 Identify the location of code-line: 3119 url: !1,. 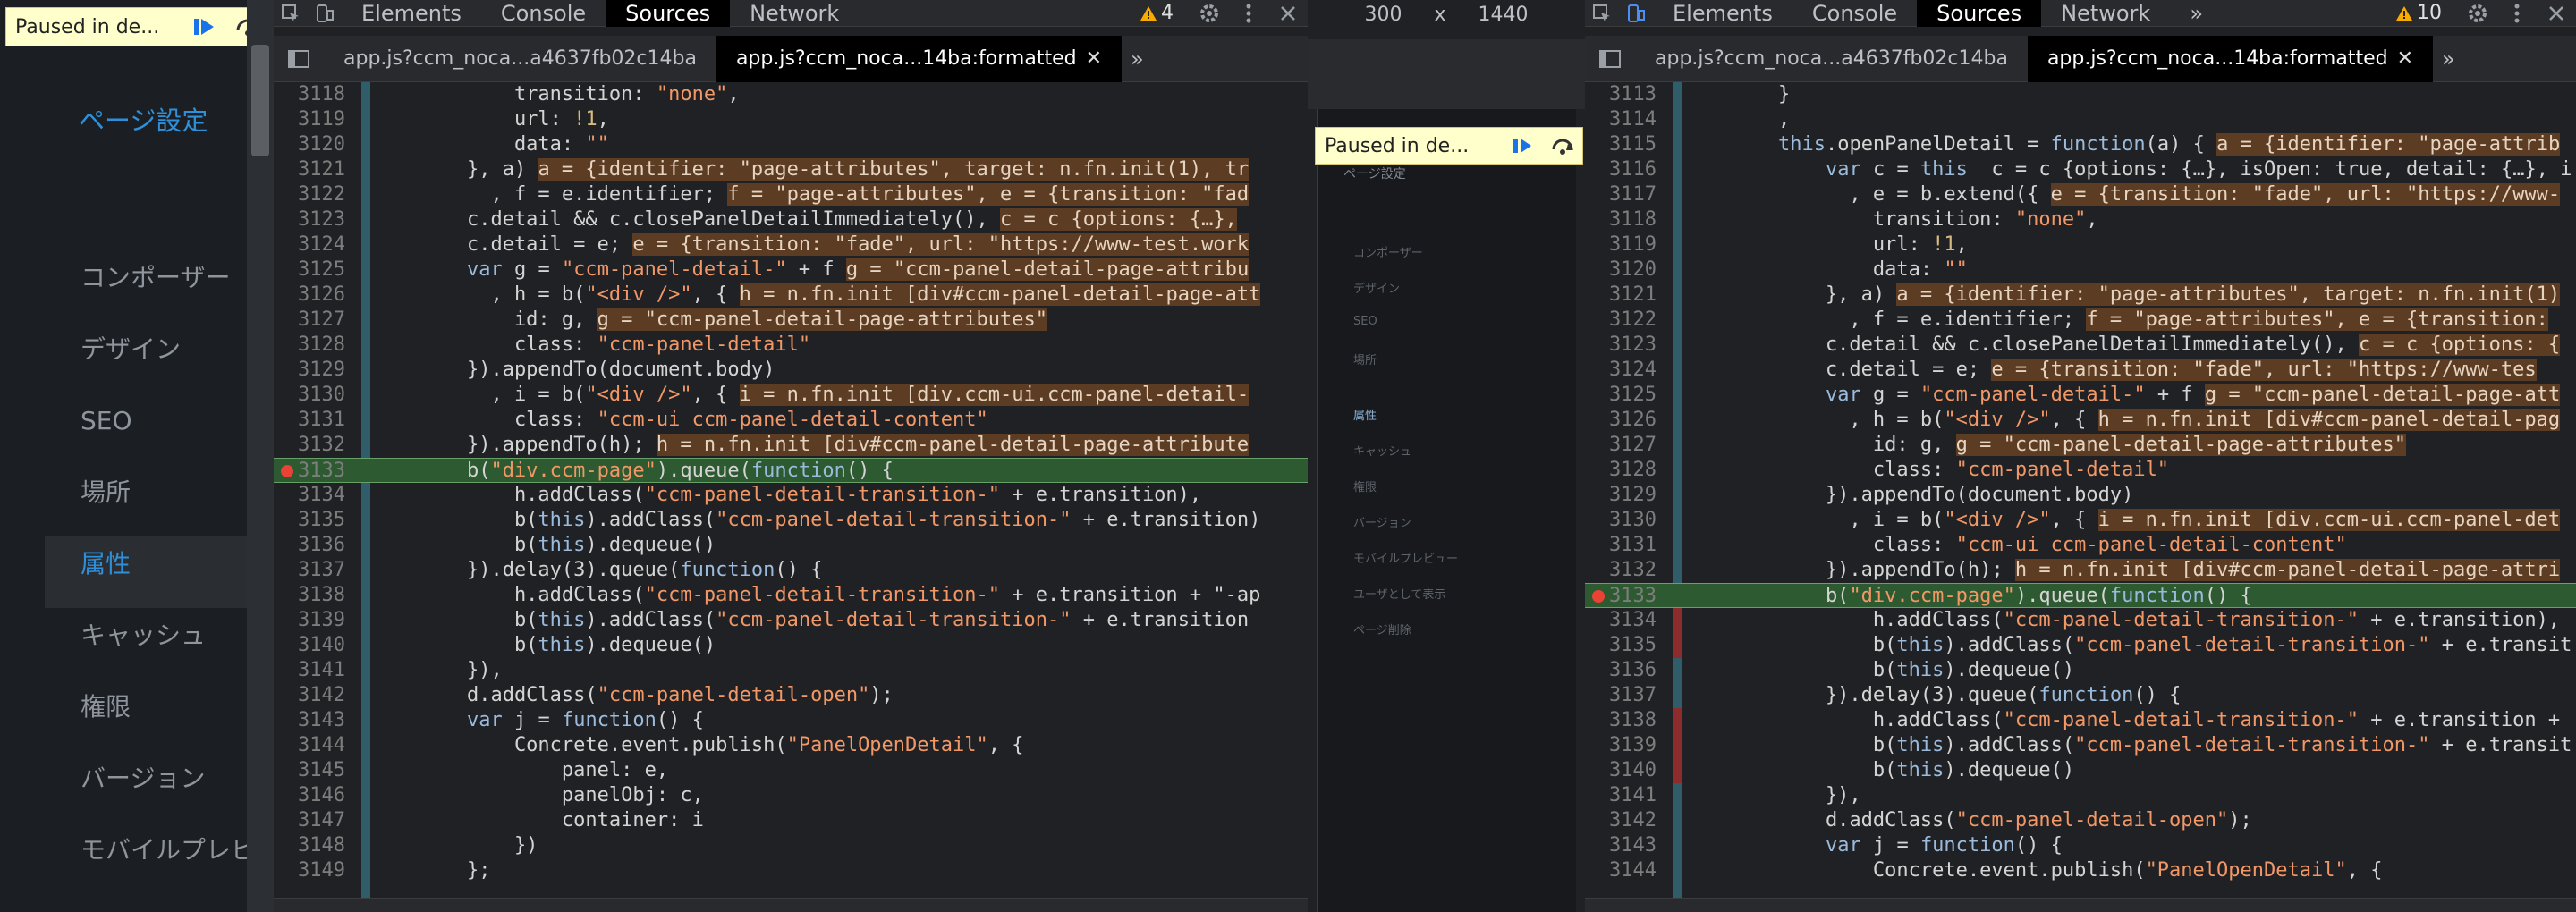
(2080, 245).